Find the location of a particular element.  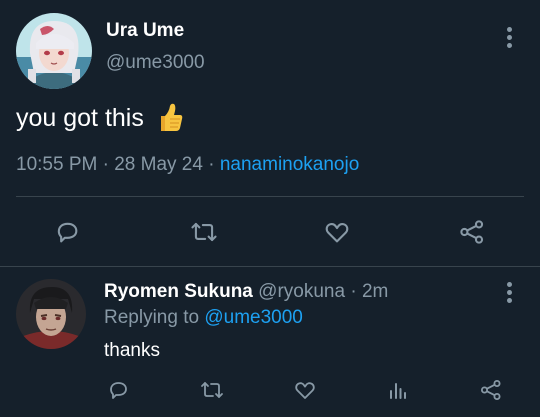

tweet-time: 10:55 PM is located at coordinates (57, 164).